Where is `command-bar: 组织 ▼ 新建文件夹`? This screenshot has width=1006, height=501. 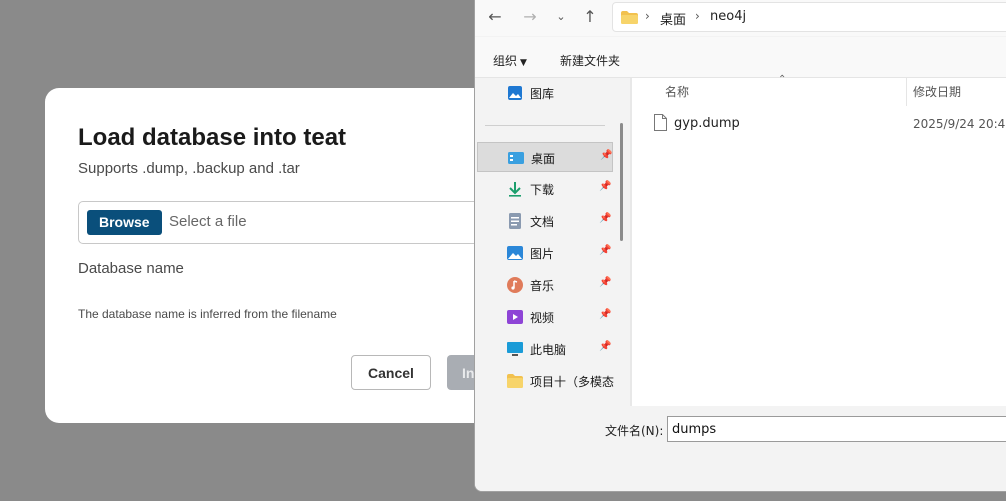 command-bar: 组织 ▼ 新建文件夹 is located at coordinates (740, 57).